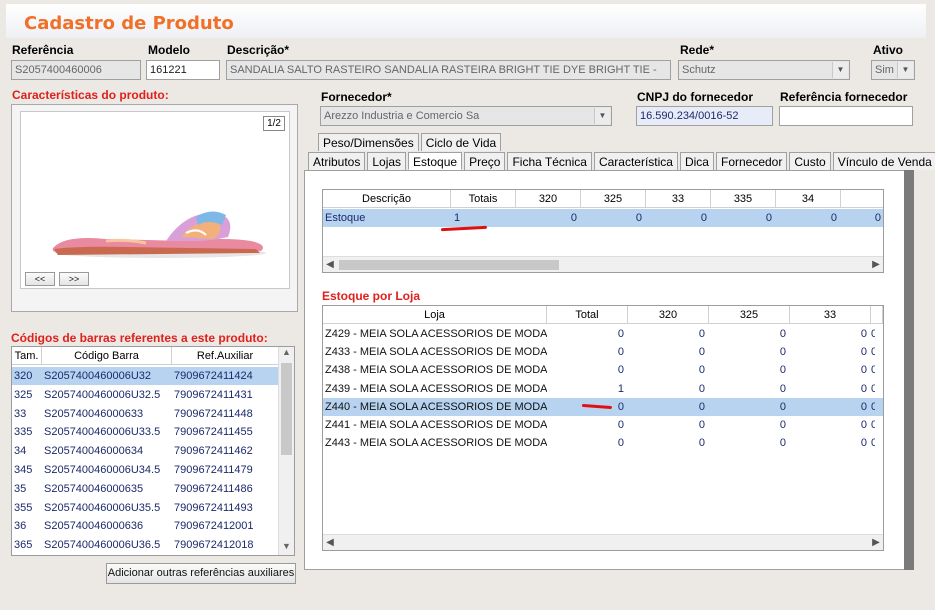  What do you see at coordinates (337, 161) in the screenshot?
I see `tab-atributos: Atributos` at bounding box center [337, 161].